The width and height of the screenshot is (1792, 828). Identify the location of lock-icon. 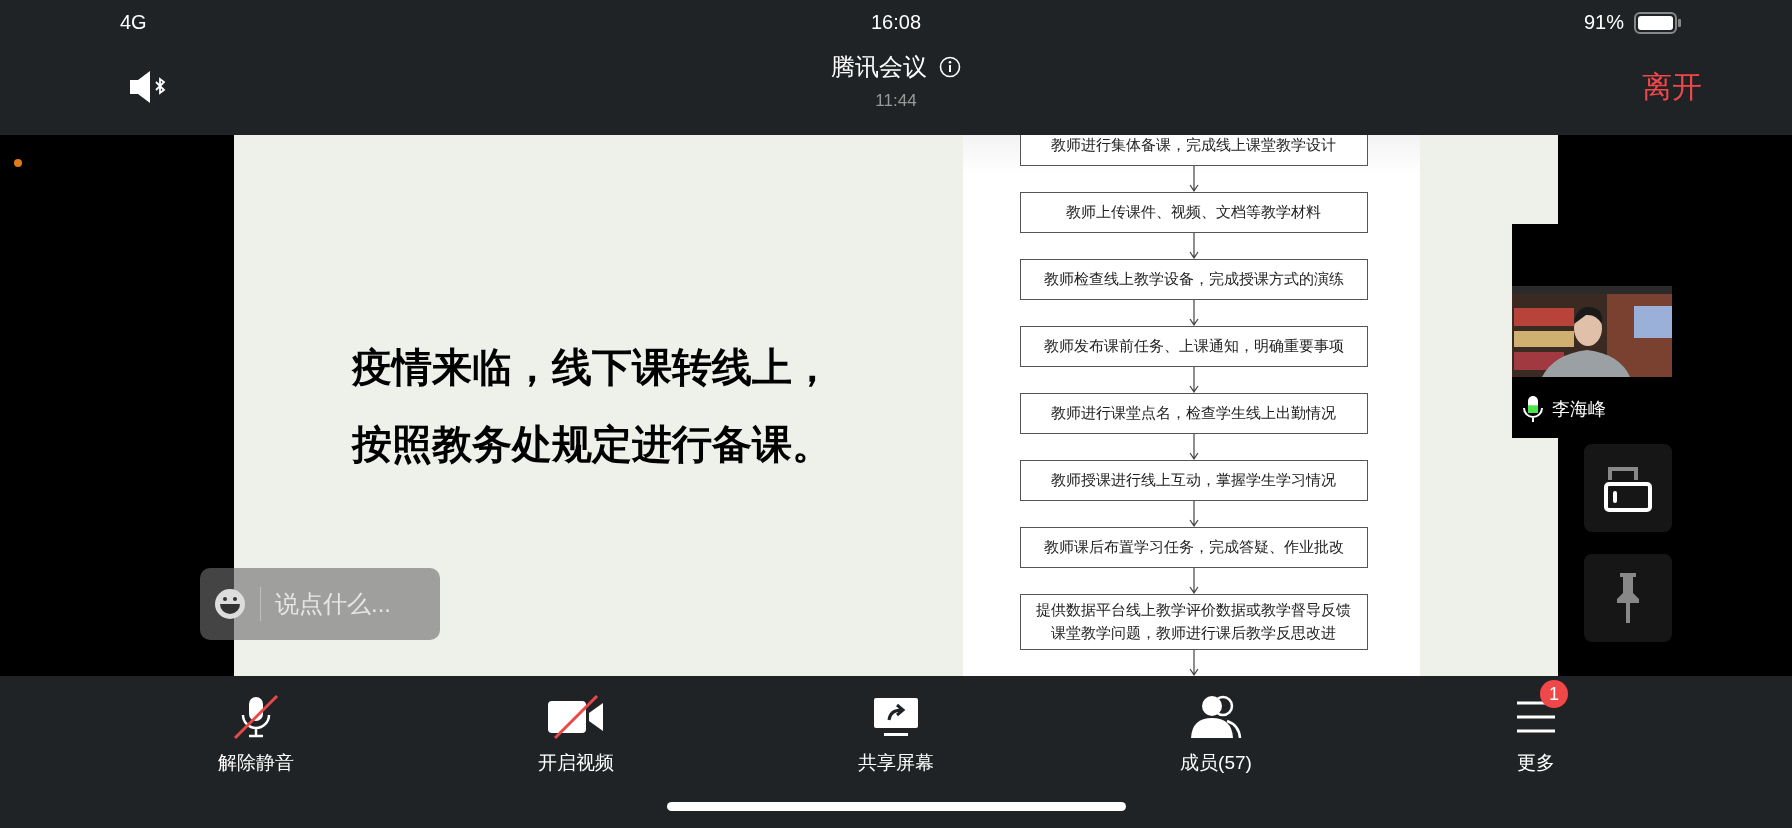
(1628, 488).